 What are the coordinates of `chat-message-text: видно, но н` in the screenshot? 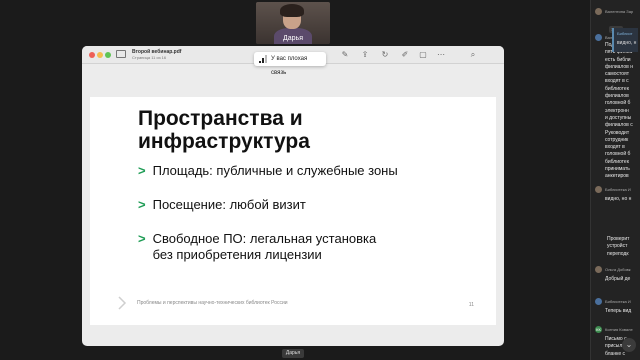 It's located at (618, 199).